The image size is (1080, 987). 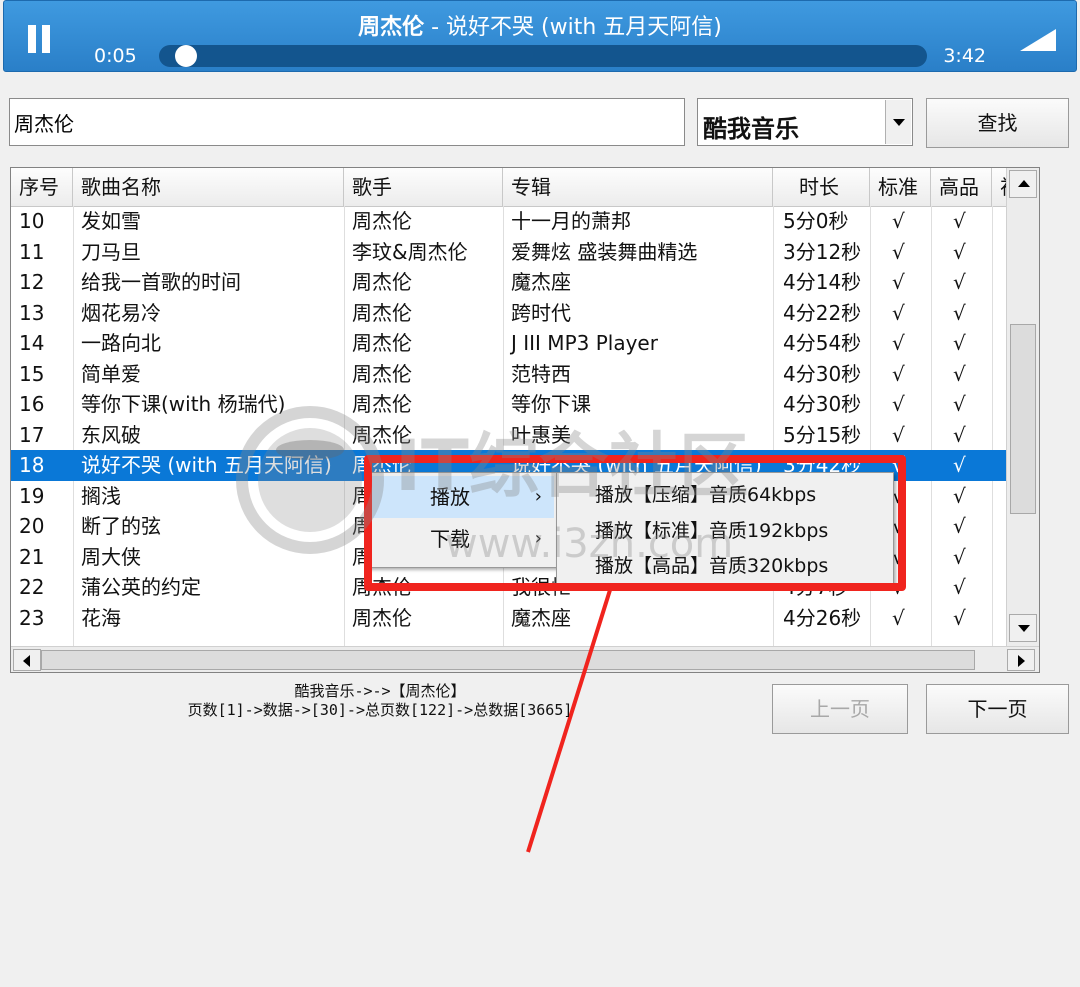 What do you see at coordinates (380, 691) in the screenshot?
I see `status-line-source: 酷我音乐->->【周杰伦】` at bounding box center [380, 691].